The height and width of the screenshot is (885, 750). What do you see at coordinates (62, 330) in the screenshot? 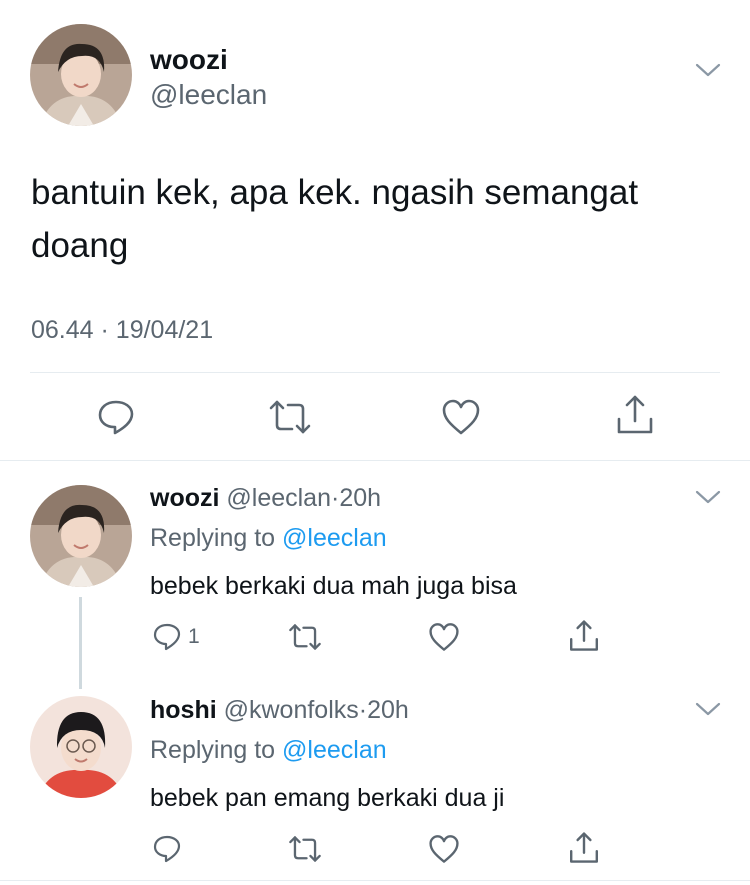
I see `tweet-time: 06.44` at bounding box center [62, 330].